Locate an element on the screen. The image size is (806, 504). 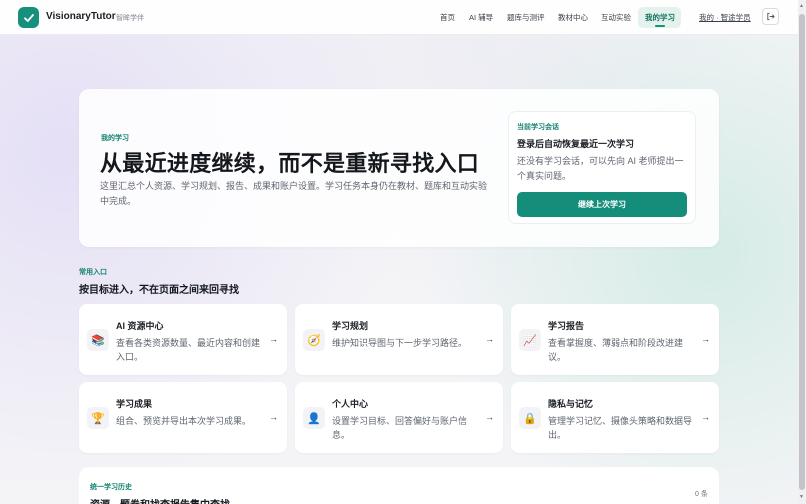
card-learning-achievements: 🏆 学习成果 组合、预览并导出本次学习成果。 → is located at coordinates (183, 417).